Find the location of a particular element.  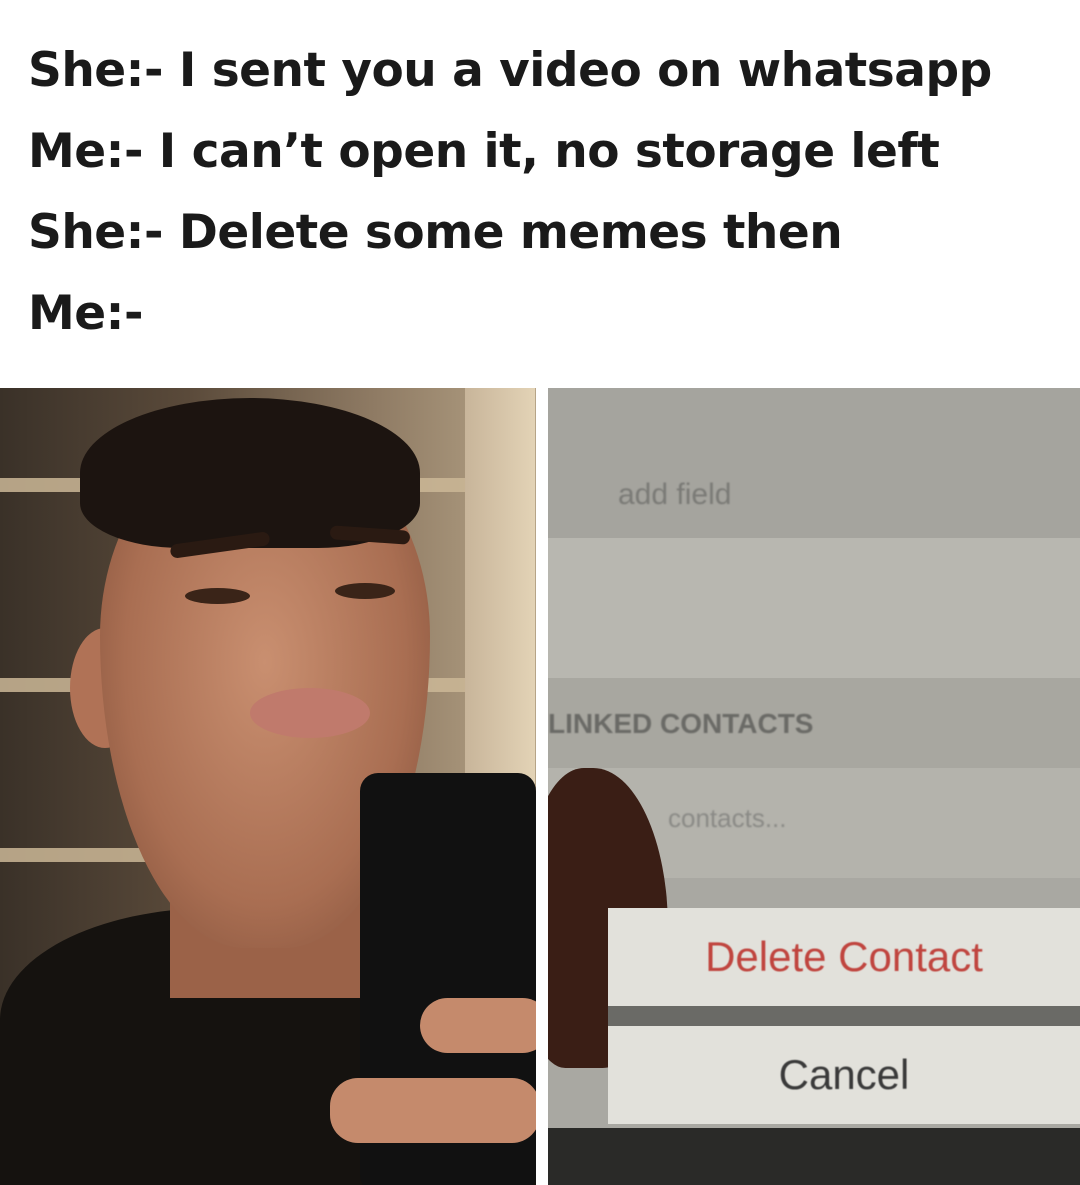

caption-line: Me:- is located at coordinates (85, 313).